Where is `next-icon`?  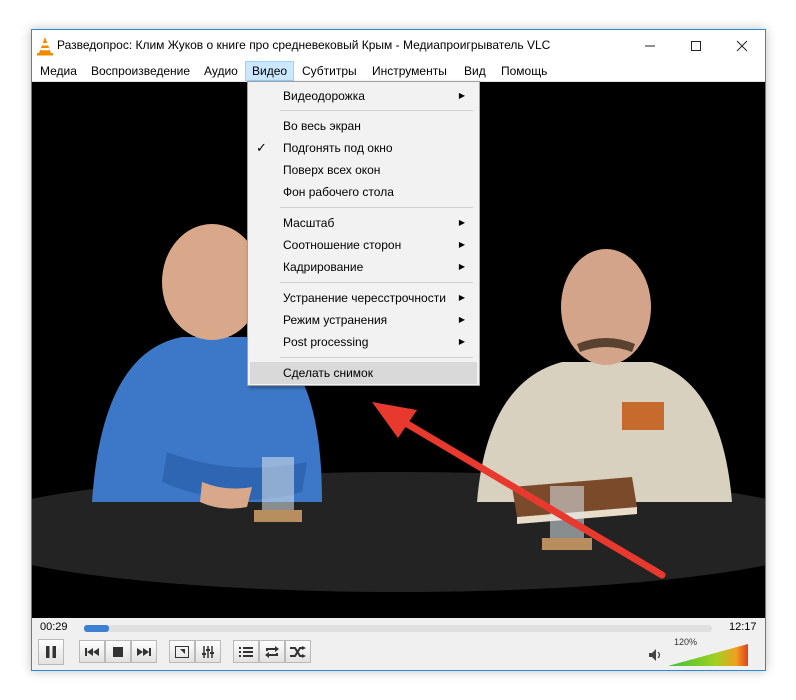 next-icon is located at coordinates (144, 651).